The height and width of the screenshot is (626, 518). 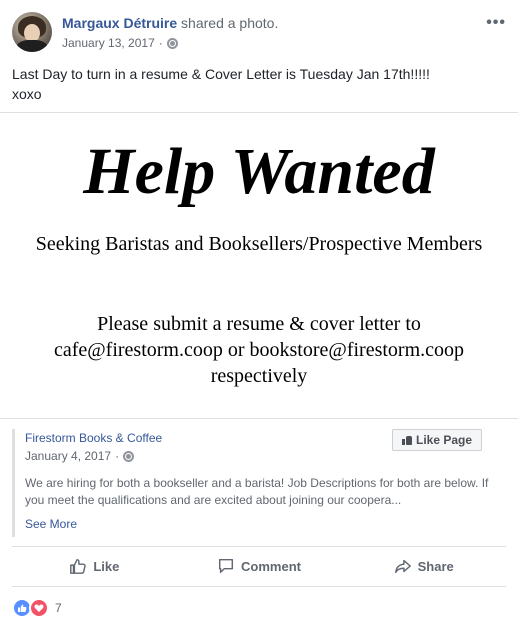 What do you see at coordinates (226, 566) in the screenshot?
I see `comment-bubble-icon` at bounding box center [226, 566].